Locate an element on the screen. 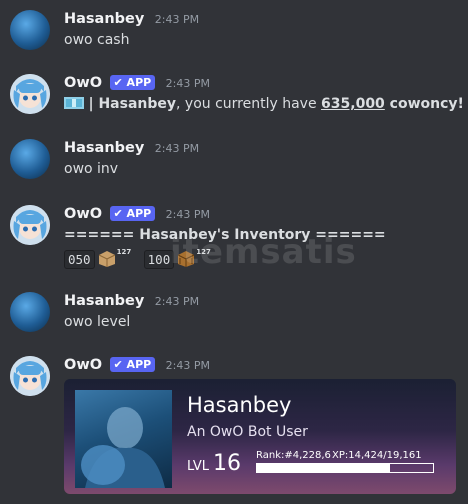 The height and width of the screenshot is (504, 468). level-label: LVL is located at coordinates (198, 466).